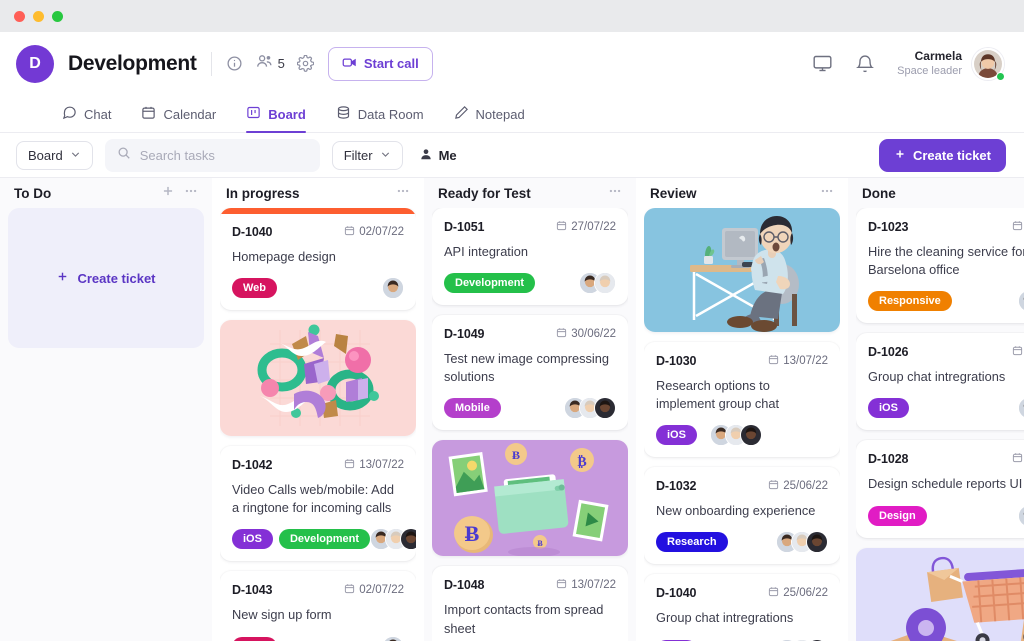 The width and height of the screenshot is (1024, 642). I want to click on card-tag: Responsive, so click(910, 301).